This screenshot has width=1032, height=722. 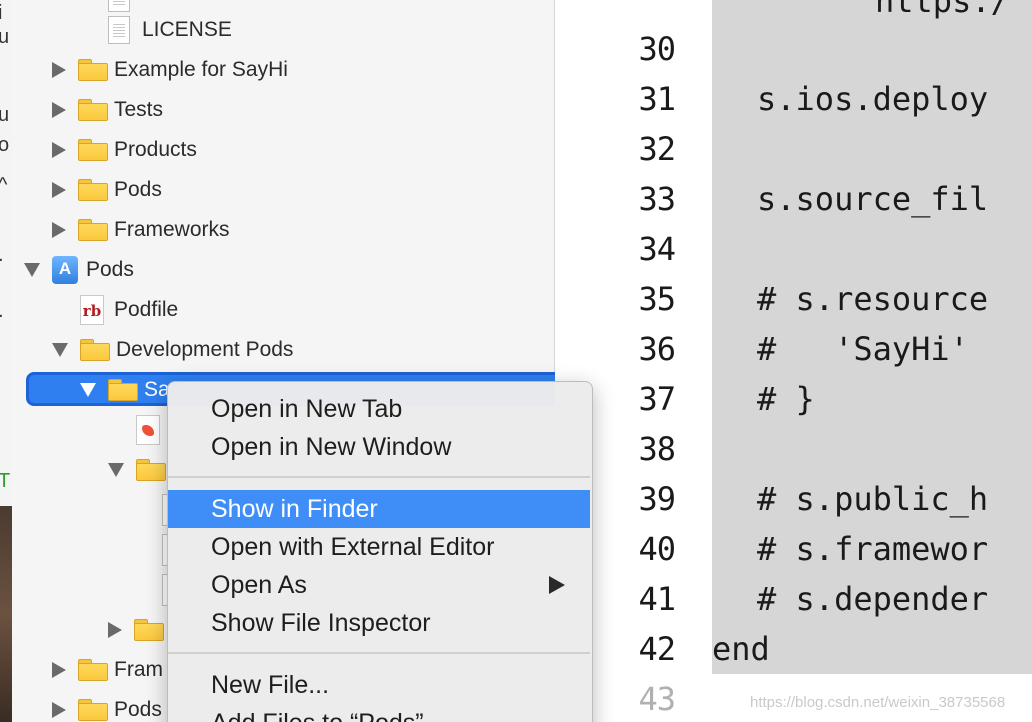 I want to click on line-number: 36, so click(x=657, y=349).